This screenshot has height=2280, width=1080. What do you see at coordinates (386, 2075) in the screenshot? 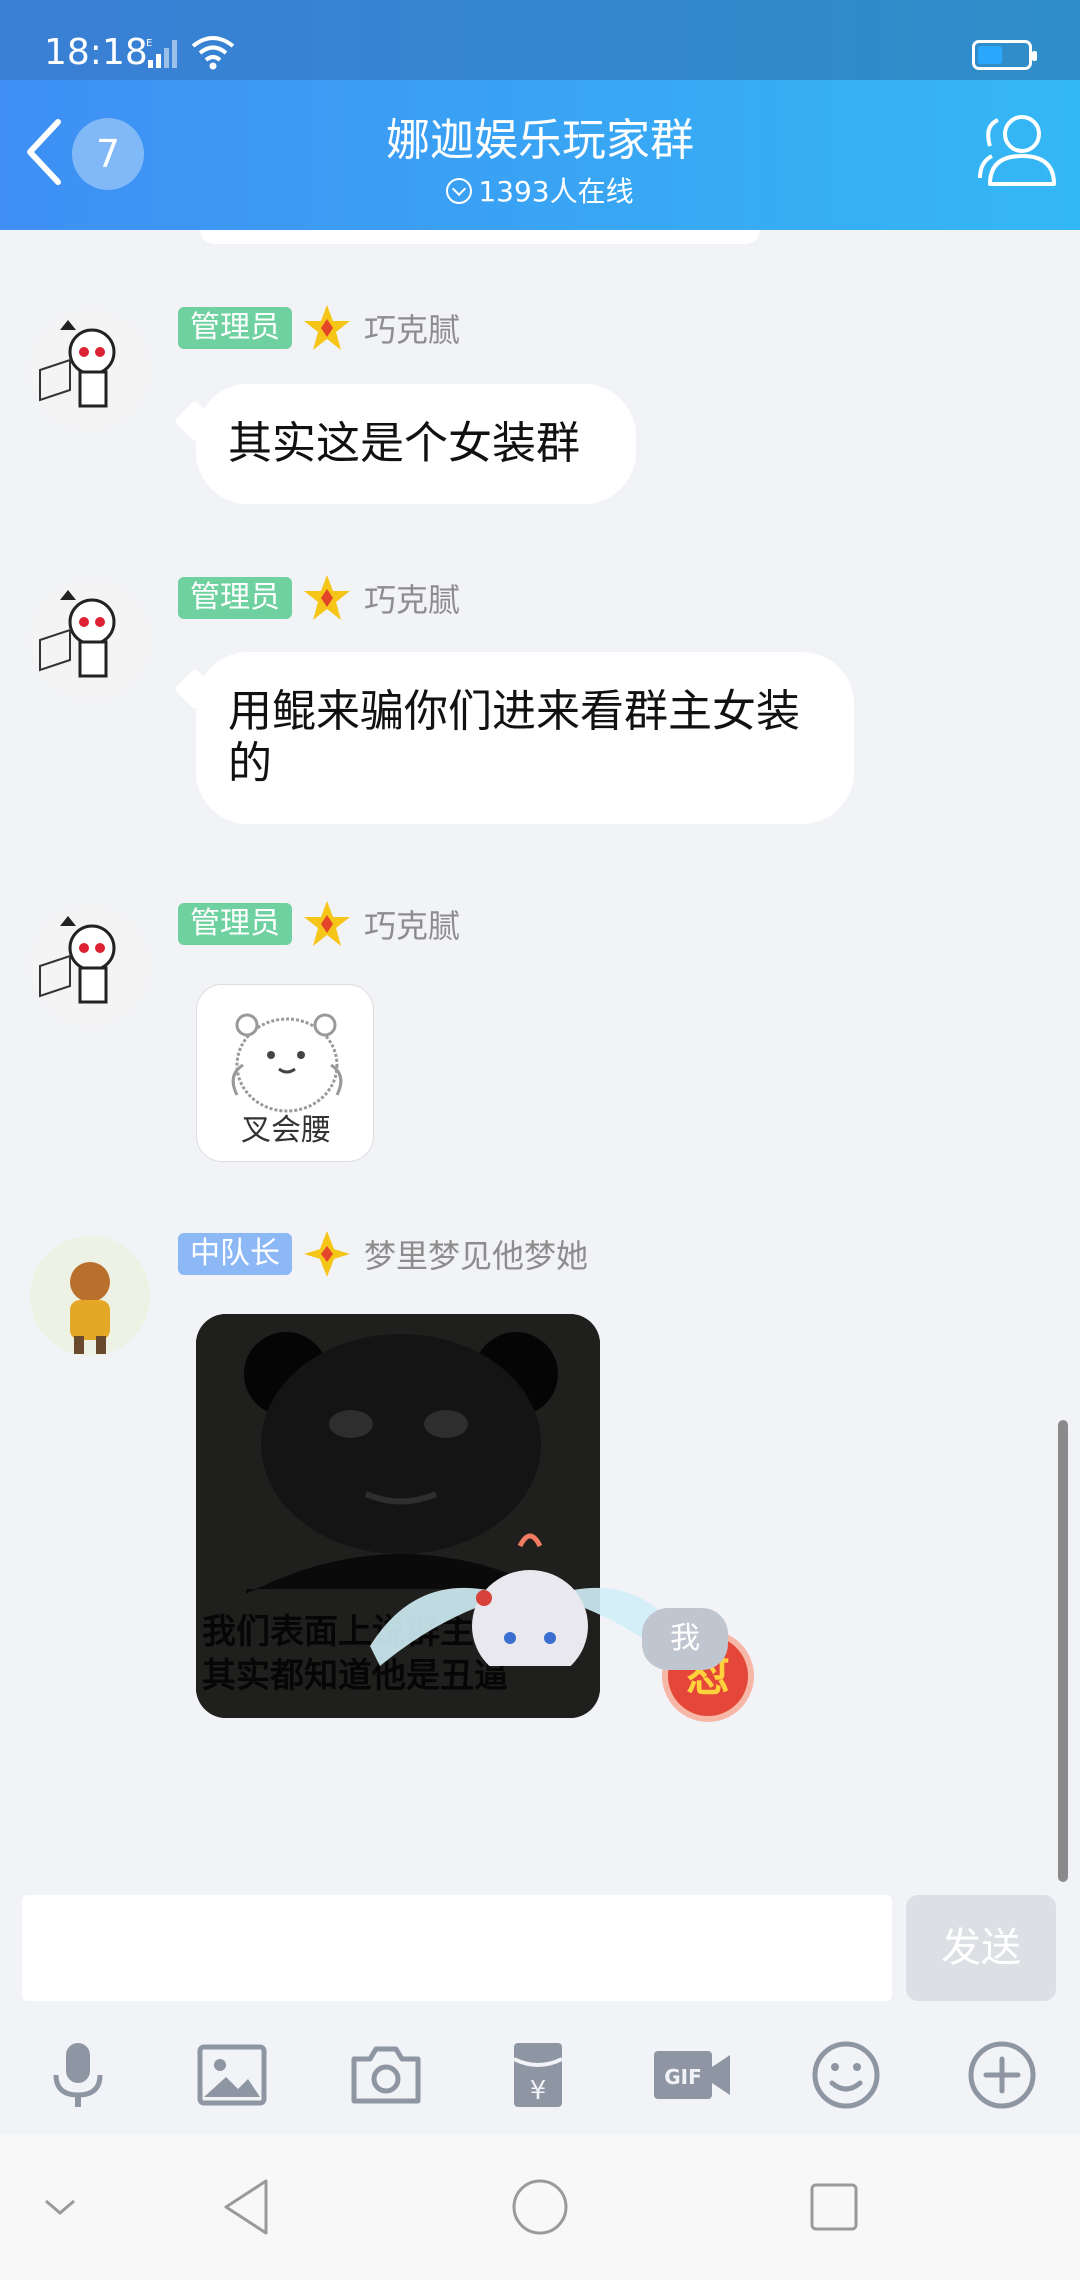
I see `camera-icon` at bounding box center [386, 2075].